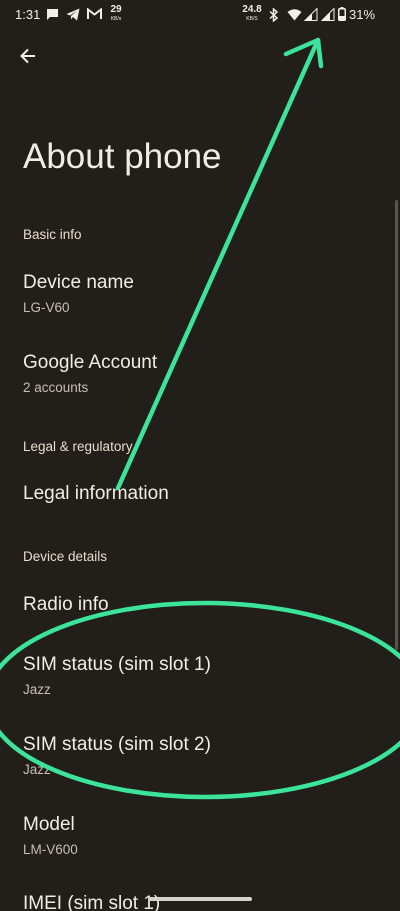 Image resolution: width=400 pixels, height=911 pixels. Describe the element at coordinates (37, 689) in the screenshot. I see `sim-status-slot-1-summary: Jazz` at that location.